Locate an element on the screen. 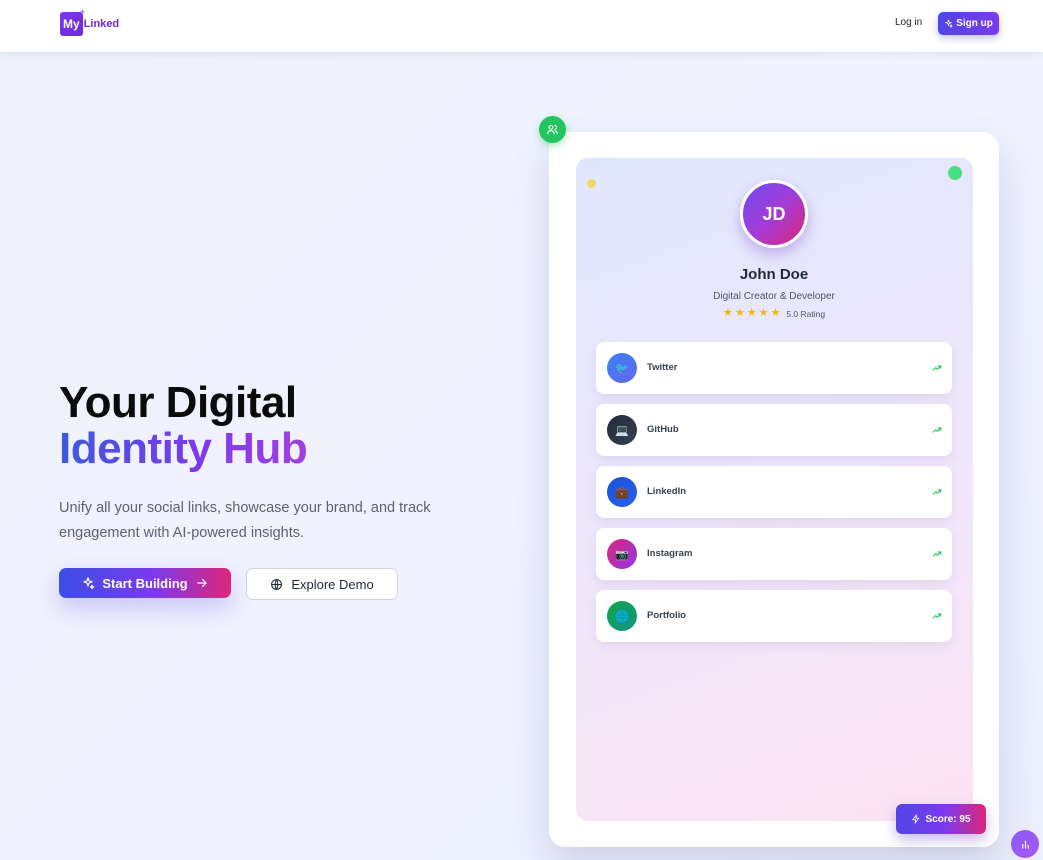 The image size is (1043, 860). hero-title-line2: Identity Hub is located at coordinates (183, 448).